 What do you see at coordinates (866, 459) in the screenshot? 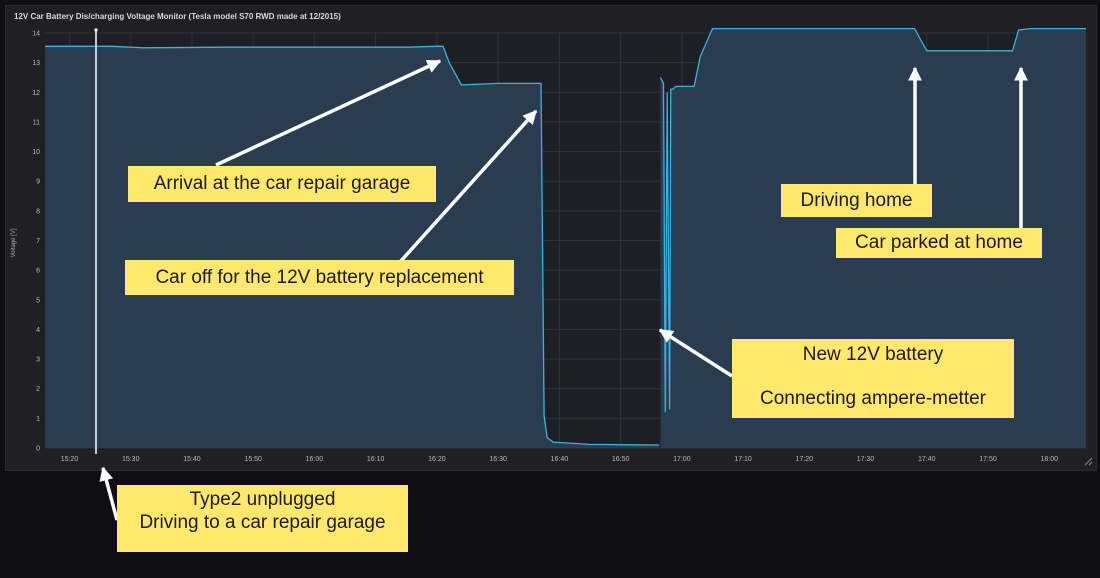
I see `x-tick-label: 17:30` at bounding box center [866, 459].